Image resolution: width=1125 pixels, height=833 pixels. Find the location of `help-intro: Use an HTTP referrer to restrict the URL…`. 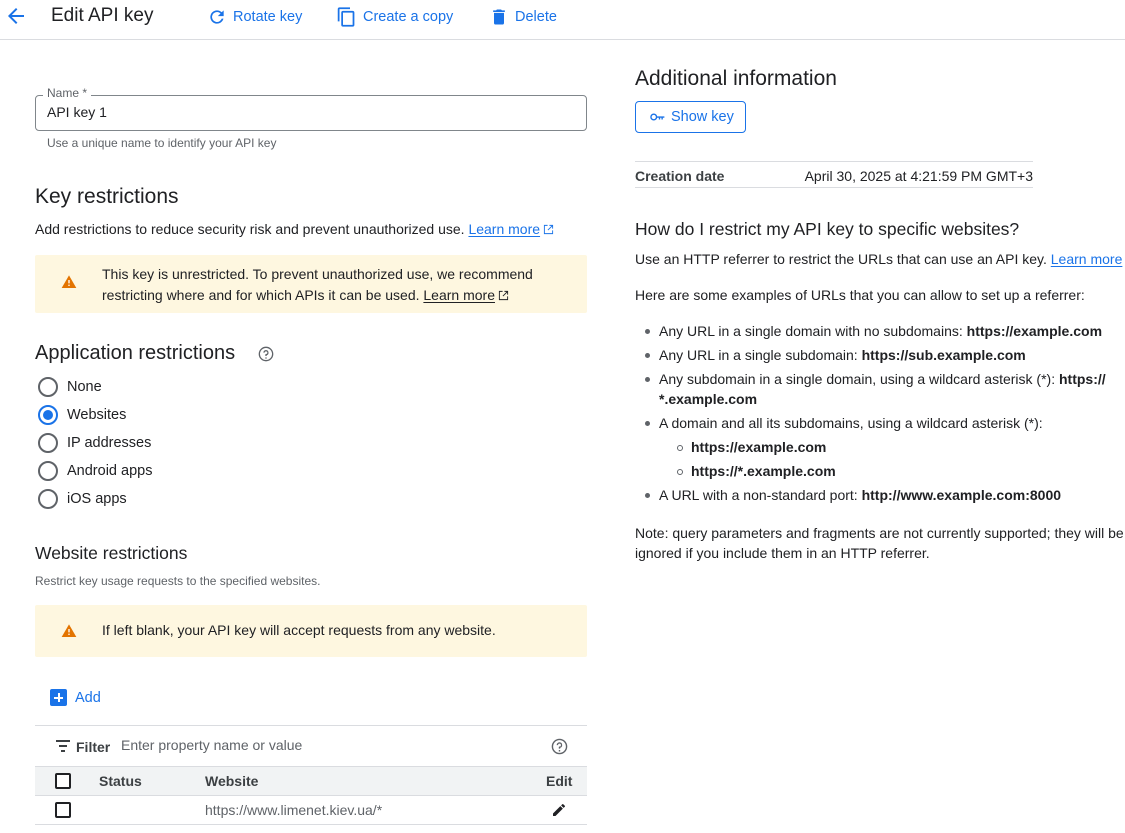

help-intro: Use an HTTP referrer to restrict the URL… is located at coordinates (880, 259).